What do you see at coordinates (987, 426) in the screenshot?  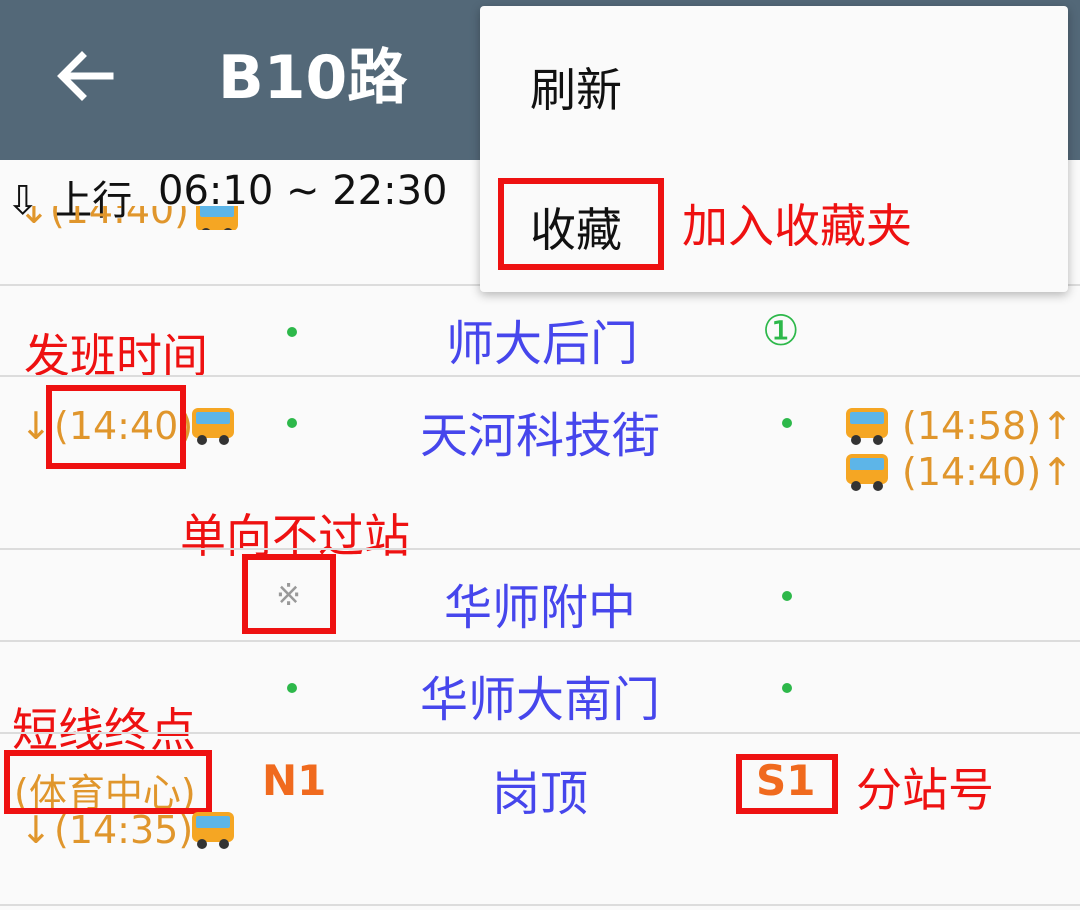 I see `arrival-time: (14:58)↑` at bounding box center [987, 426].